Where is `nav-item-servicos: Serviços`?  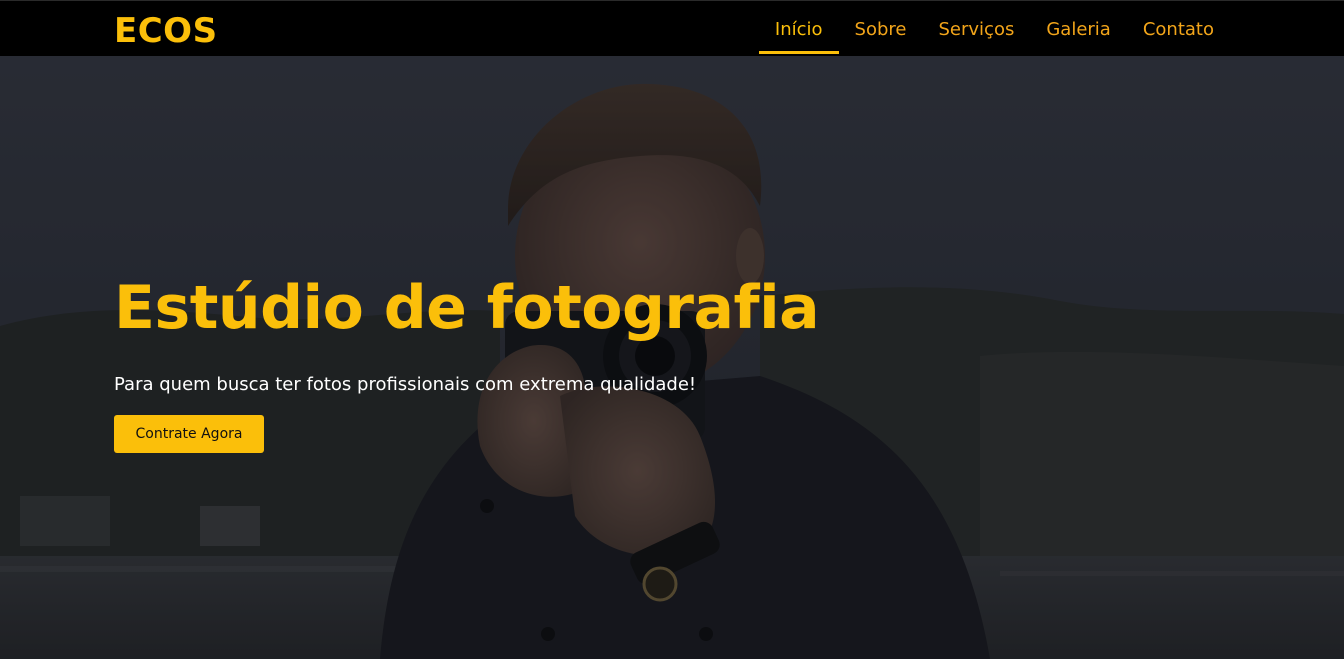 nav-item-servicos: Serviços is located at coordinates (977, 29).